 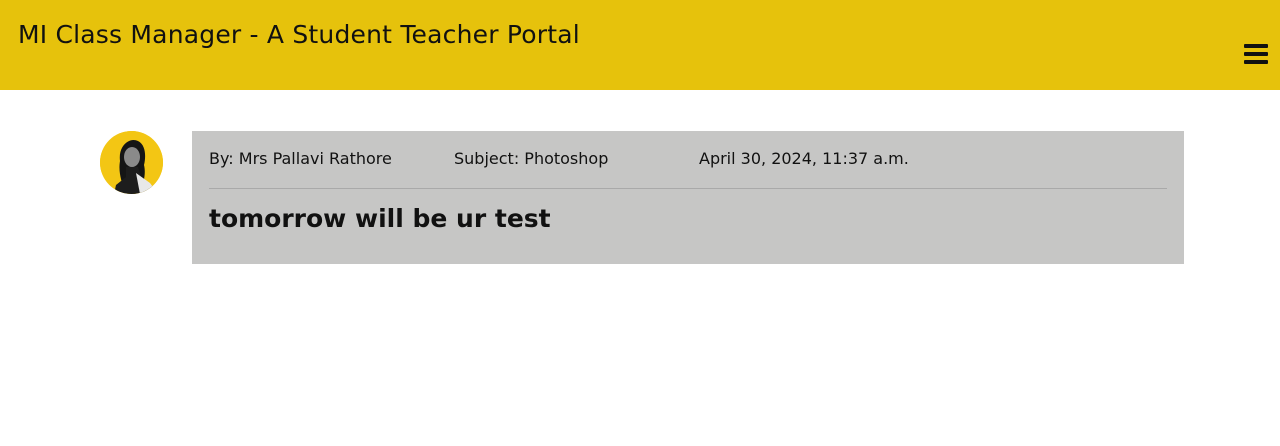 I want to click on post-date: April 30, 2024, 11:37 a.m., so click(x=804, y=158).